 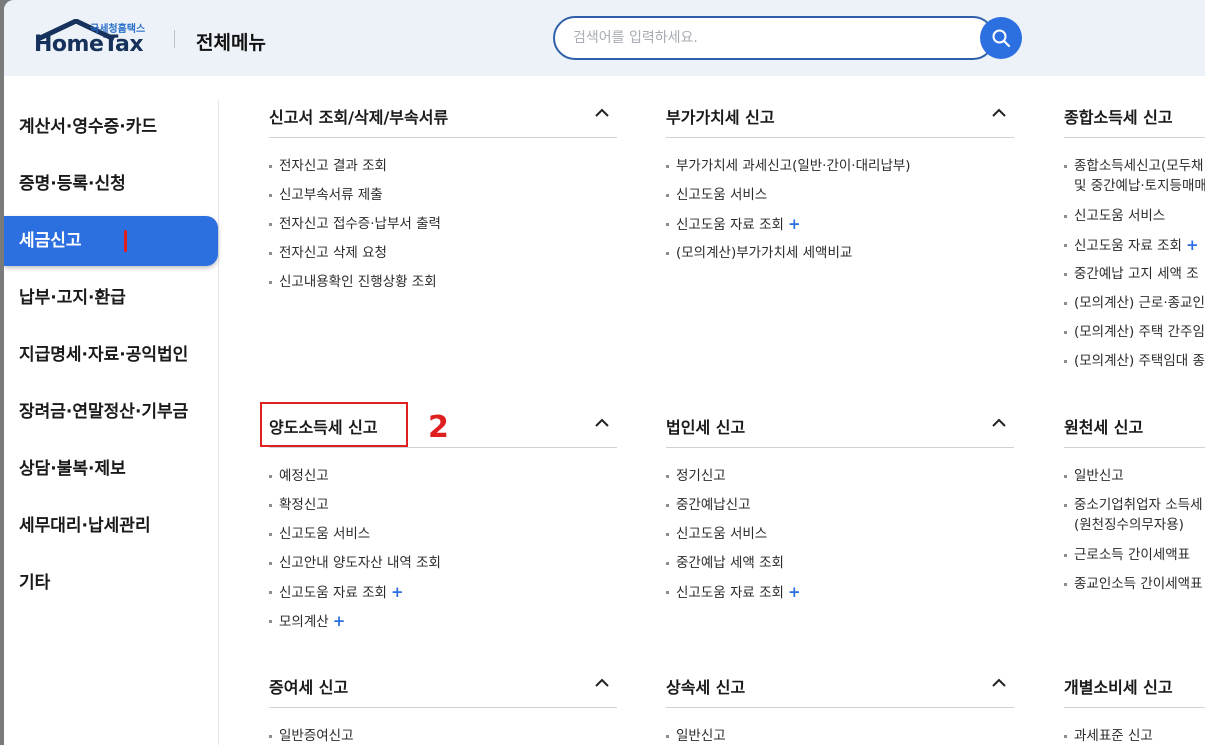 I want to click on menu-link-label-line2: 및 중간예납·토지등매매, so click(x=1139, y=186).